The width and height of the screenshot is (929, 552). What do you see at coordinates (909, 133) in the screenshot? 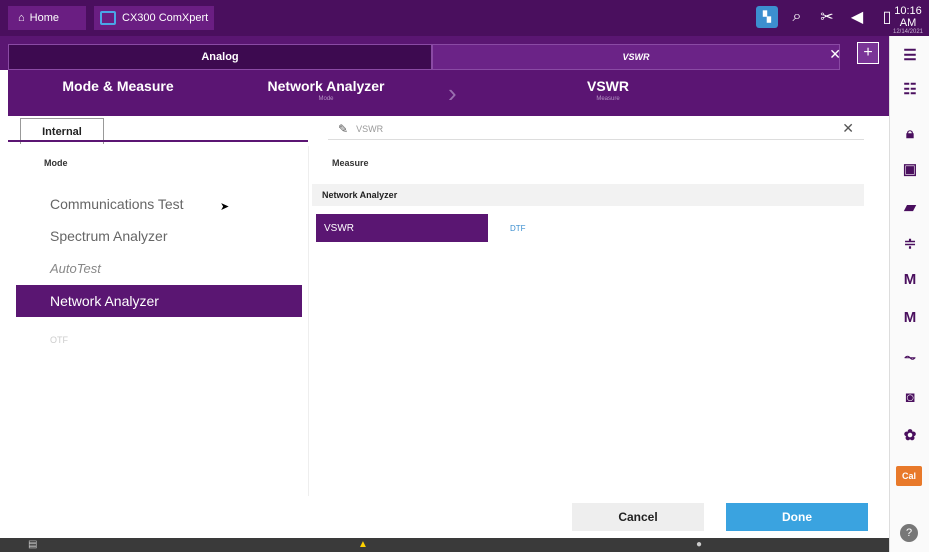
I see `lock-icon: 🔒︎` at bounding box center [909, 133].